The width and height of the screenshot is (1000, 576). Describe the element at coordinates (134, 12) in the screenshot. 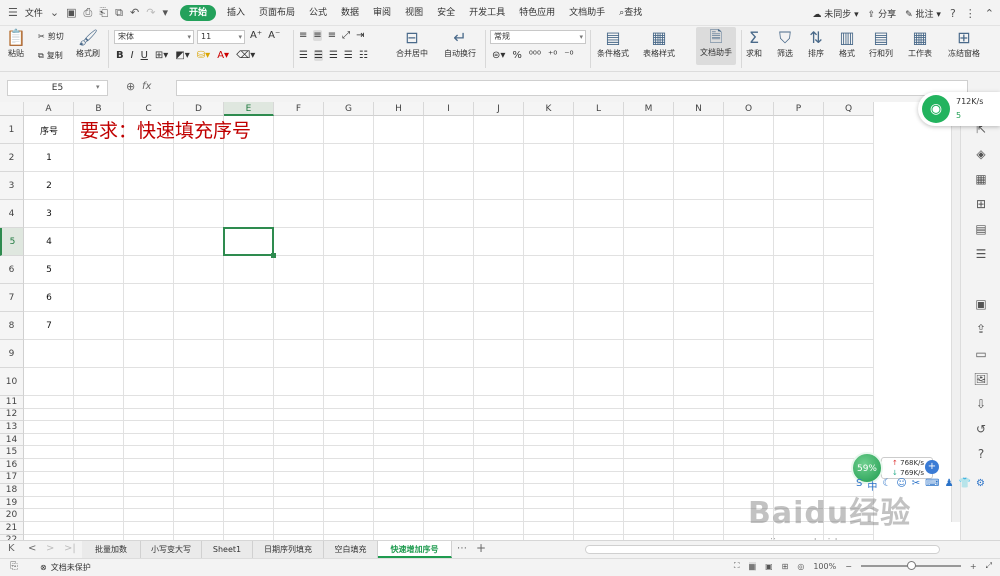

I see `undo-icon: ↶` at that location.